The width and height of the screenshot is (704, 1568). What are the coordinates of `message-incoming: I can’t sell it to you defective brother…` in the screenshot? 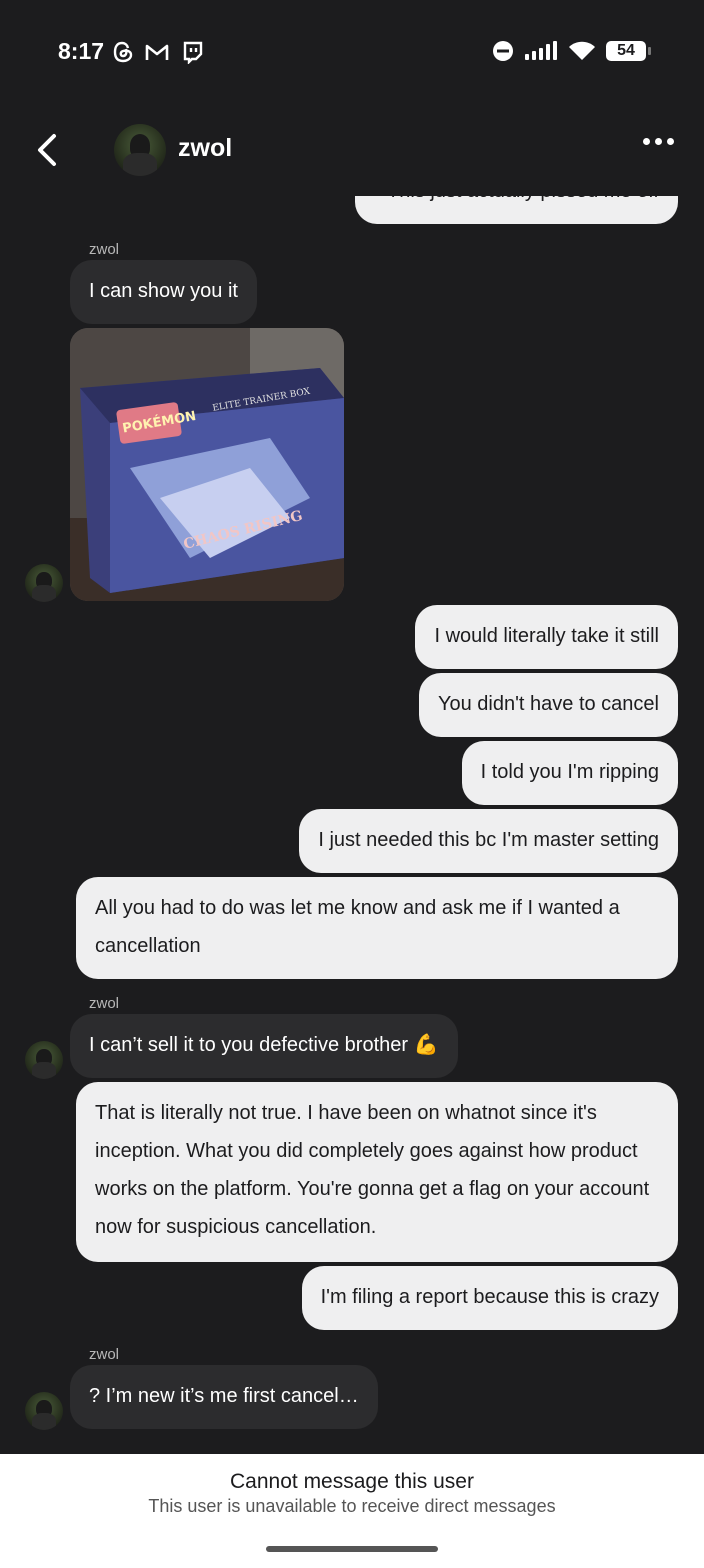 It's located at (264, 1046).